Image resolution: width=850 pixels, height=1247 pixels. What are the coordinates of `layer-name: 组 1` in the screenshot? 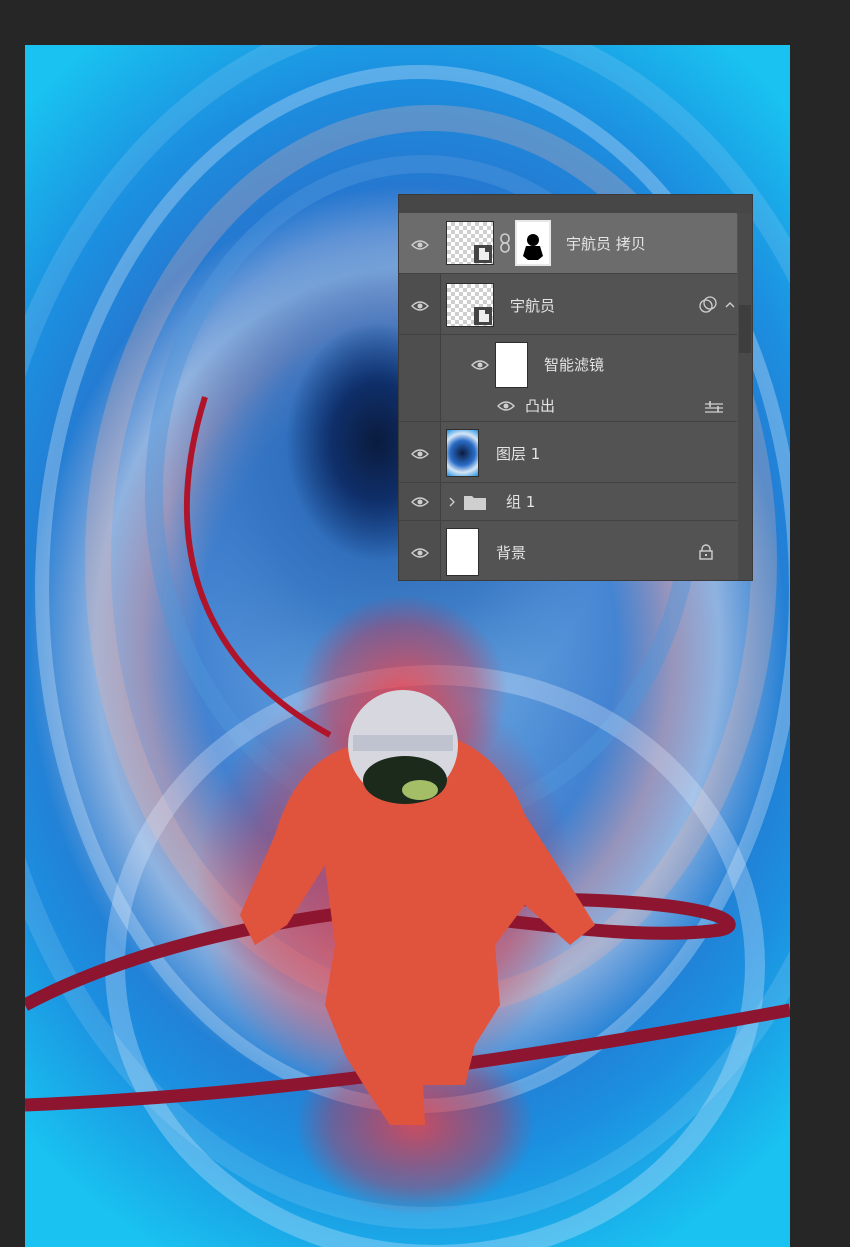 It's located at (520, 501).